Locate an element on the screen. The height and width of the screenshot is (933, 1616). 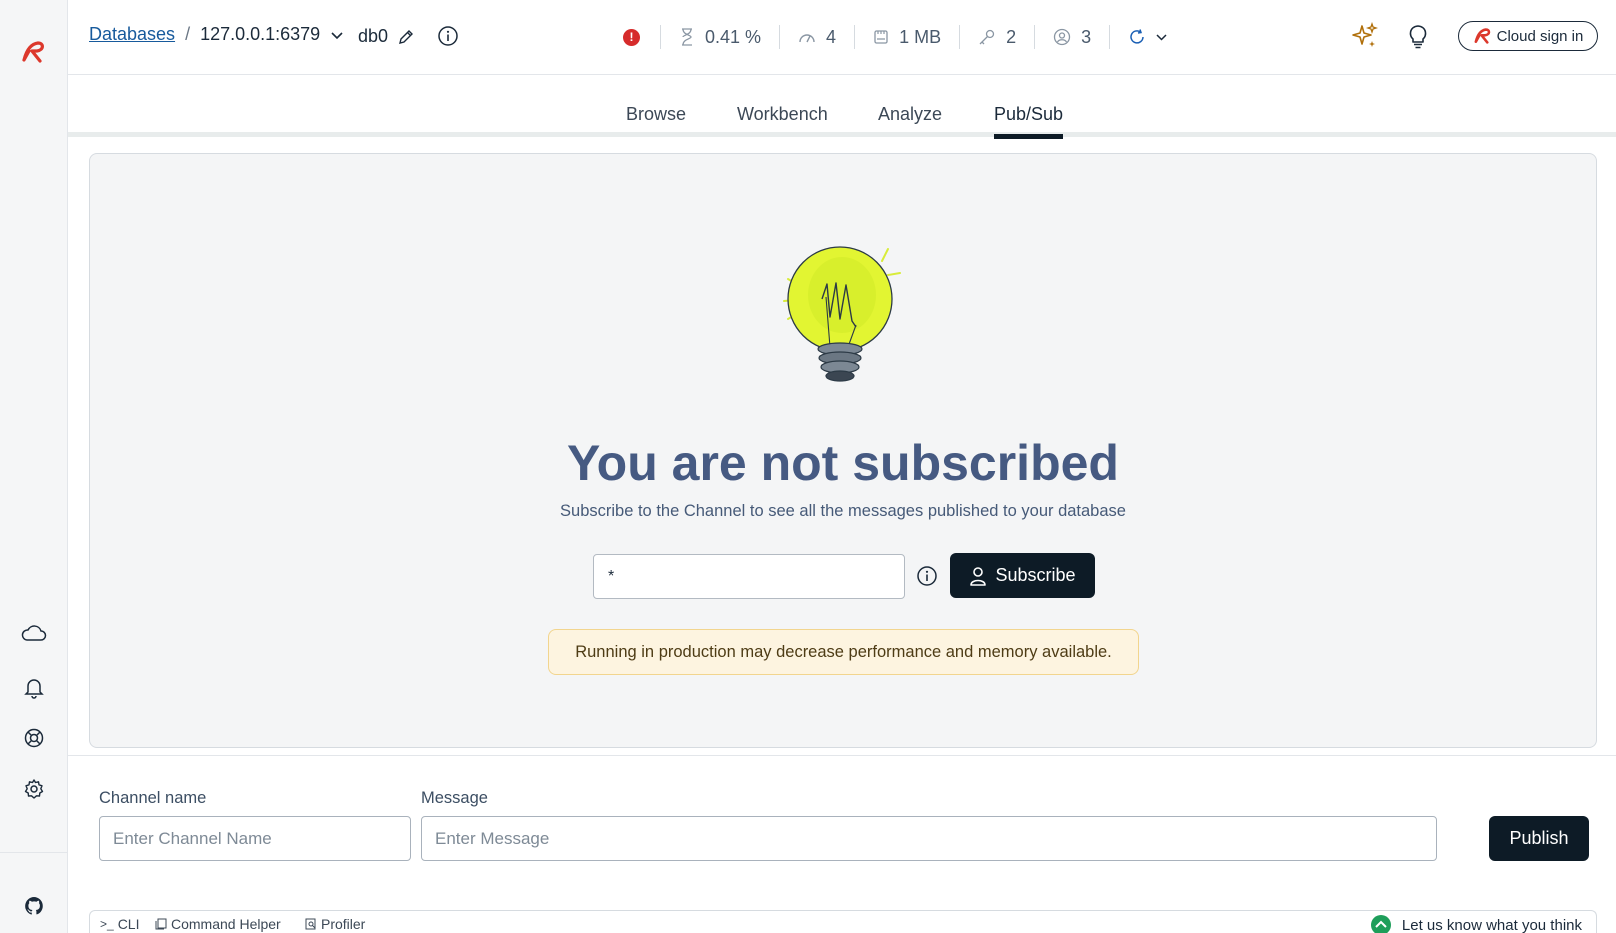
ai-assistant-sparkle-icon is located at coordinates (1364, 38).